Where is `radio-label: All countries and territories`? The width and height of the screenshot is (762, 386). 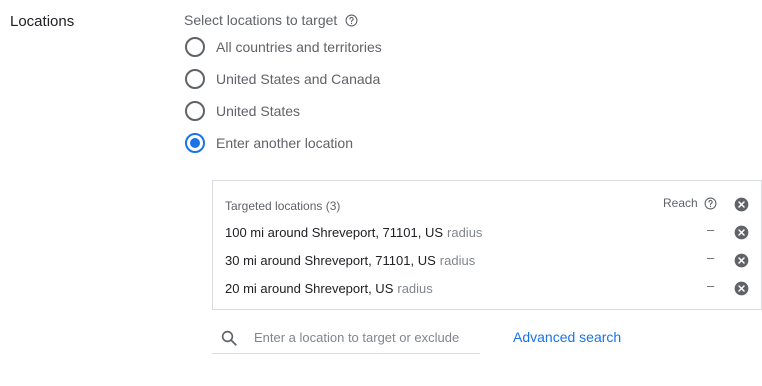
radio-label: All countries and territories is located at coordinates (299, 47).